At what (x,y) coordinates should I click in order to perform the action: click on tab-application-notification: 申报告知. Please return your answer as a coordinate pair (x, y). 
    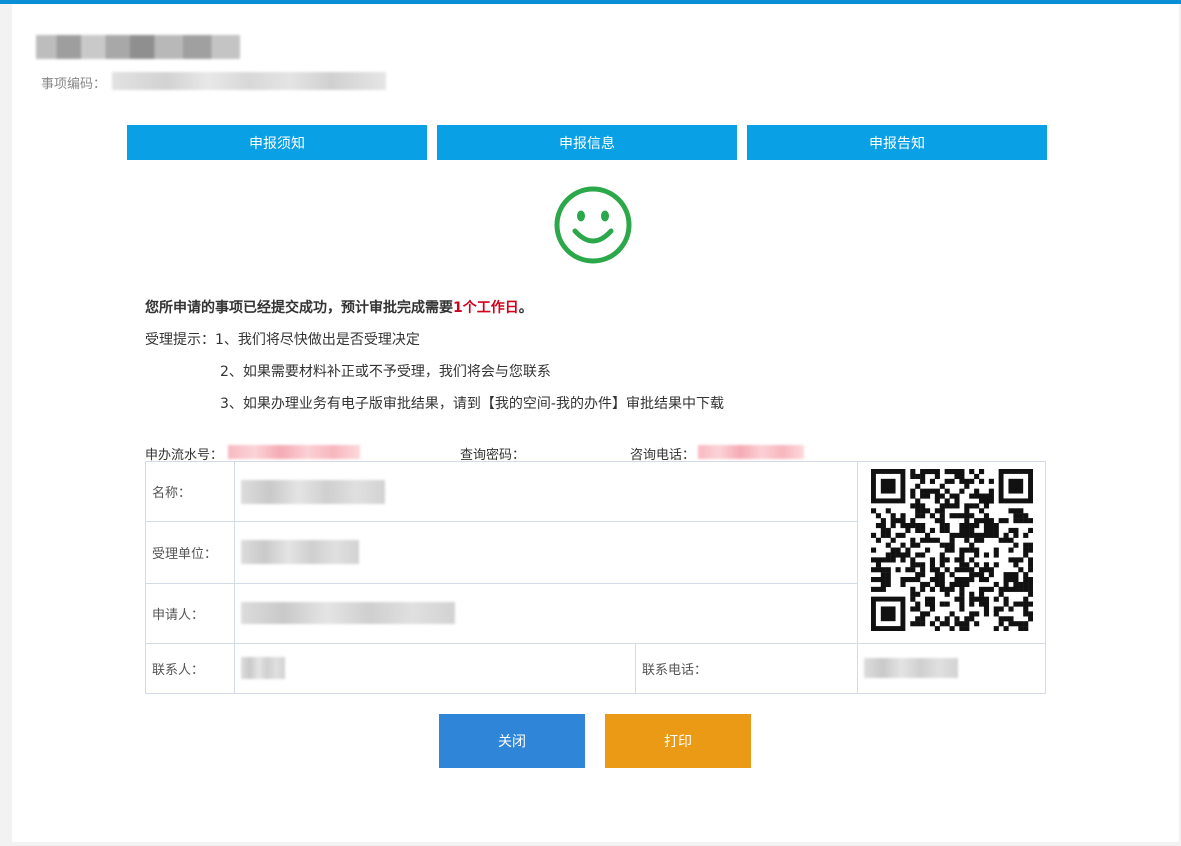
    Looking at the image, I should click on (897, 142).